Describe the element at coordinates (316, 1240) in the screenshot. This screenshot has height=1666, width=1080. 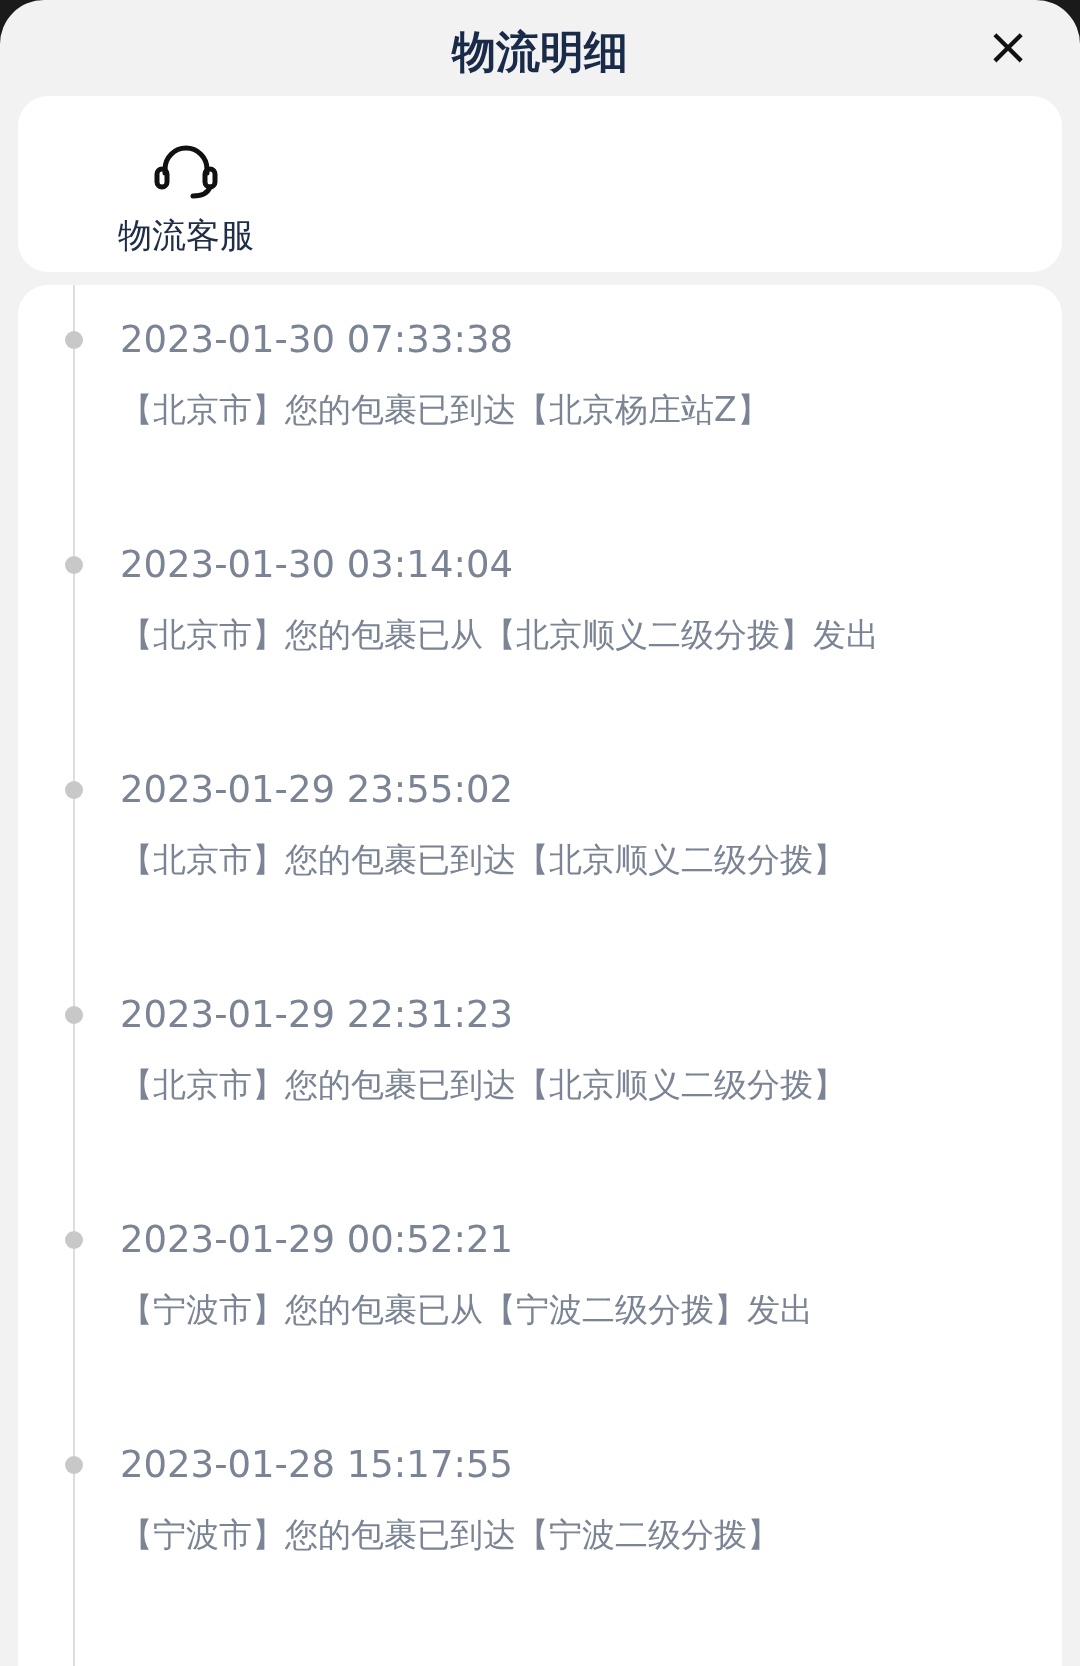
I see `event-time: 2023-01-29 00:52:21` at that location.